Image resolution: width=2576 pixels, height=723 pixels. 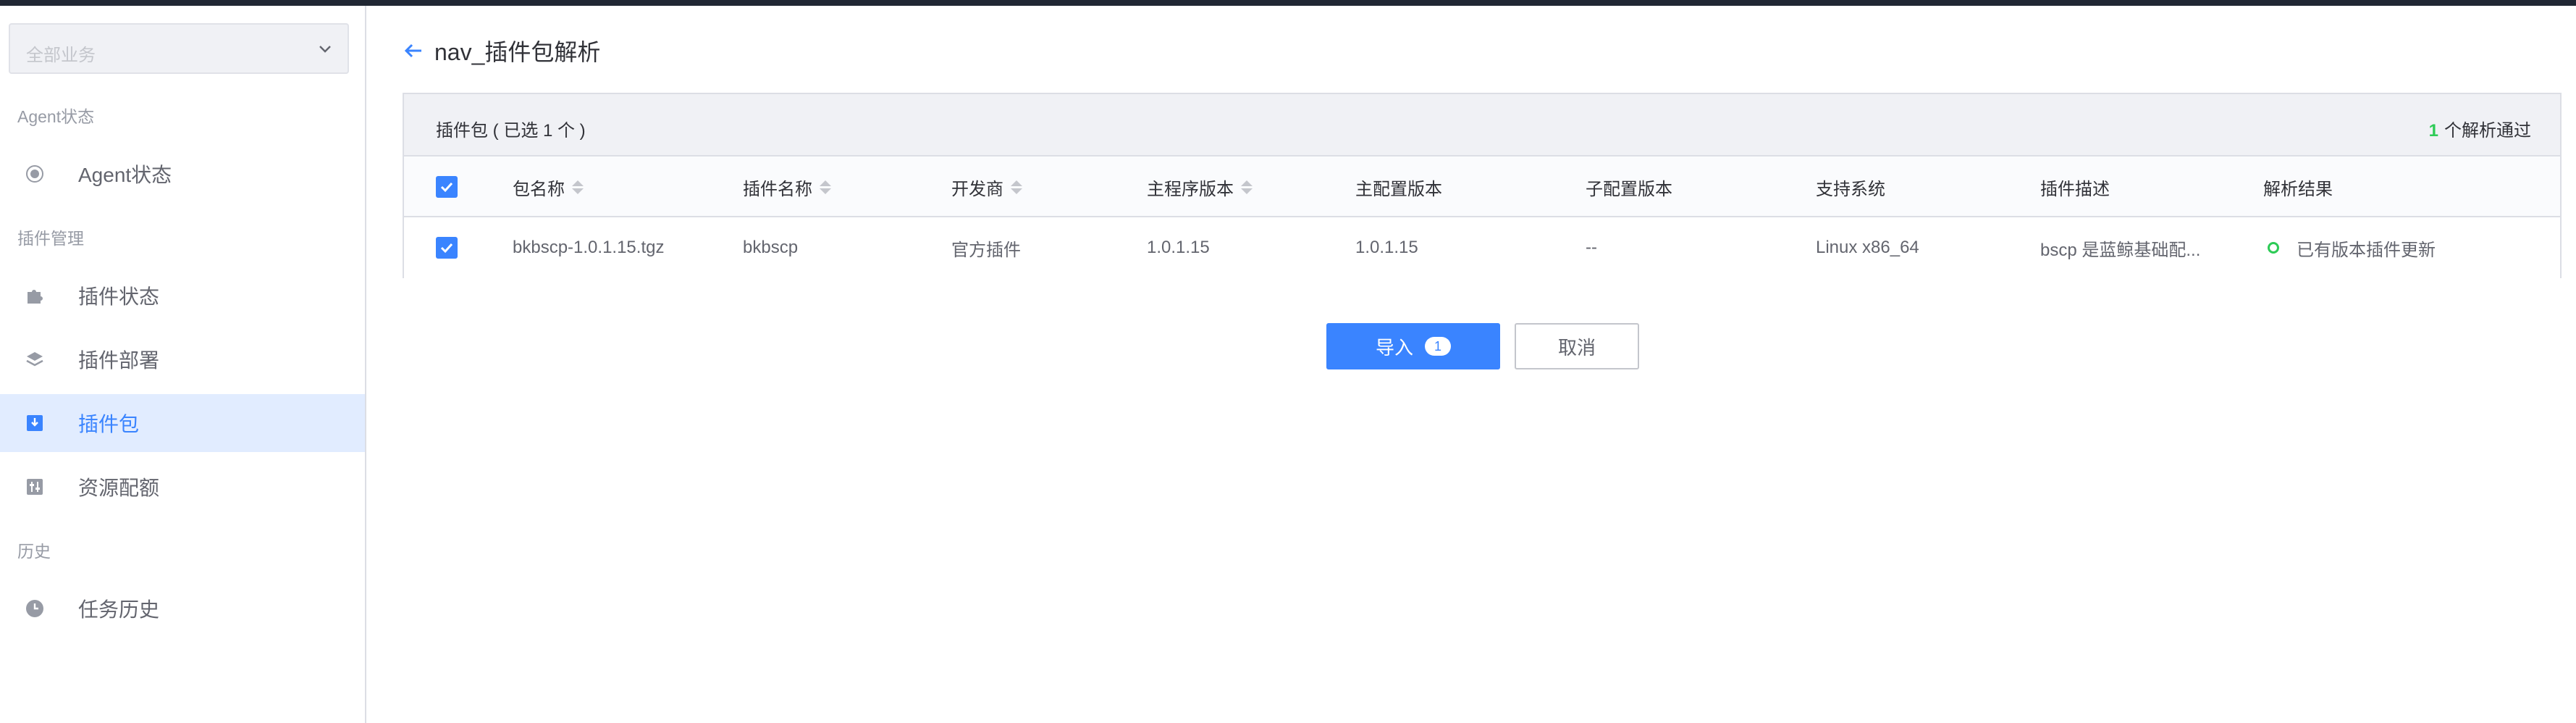 What do you see at coordinates (1288, 3) in the screenshot?
I see `top-bar` at bounding box center [1288, 3].